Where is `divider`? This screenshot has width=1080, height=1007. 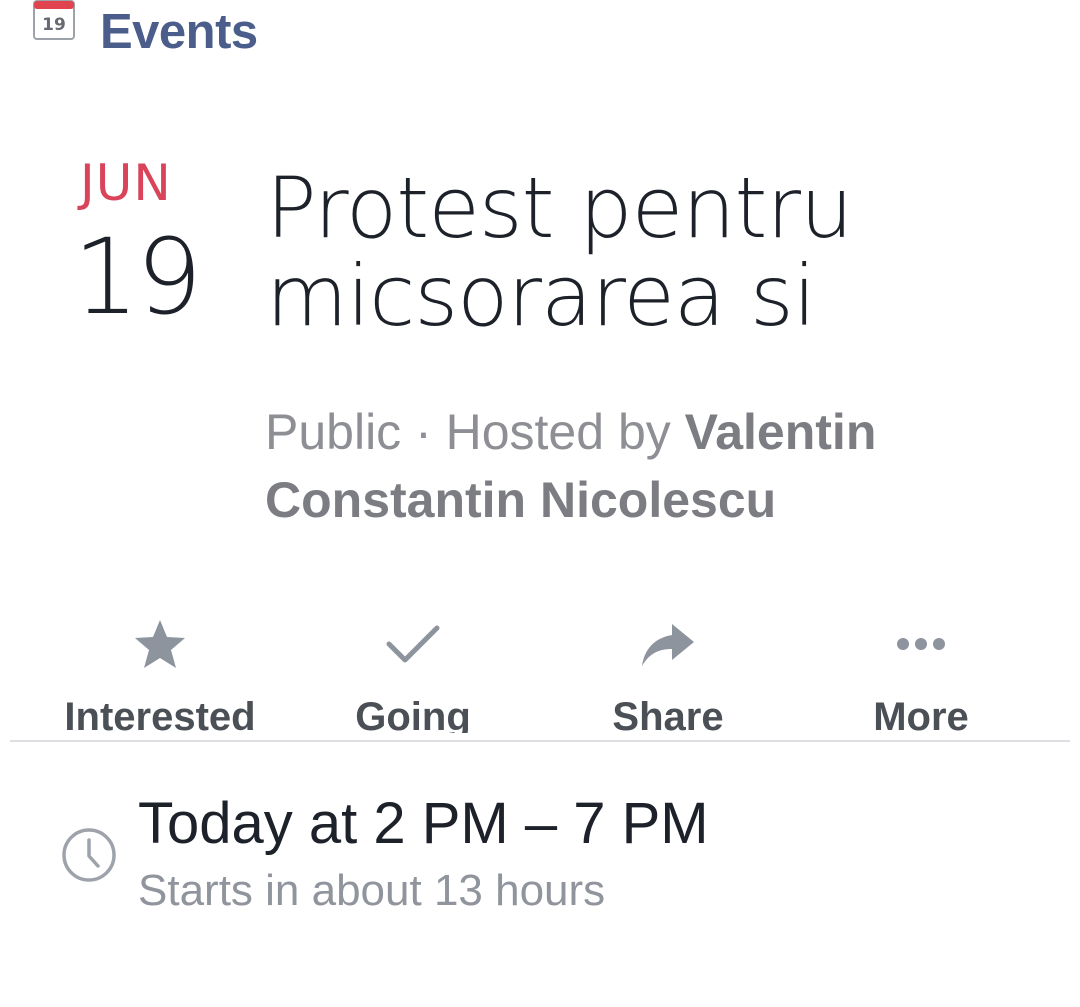 divider is located at coordinates (540, 741).